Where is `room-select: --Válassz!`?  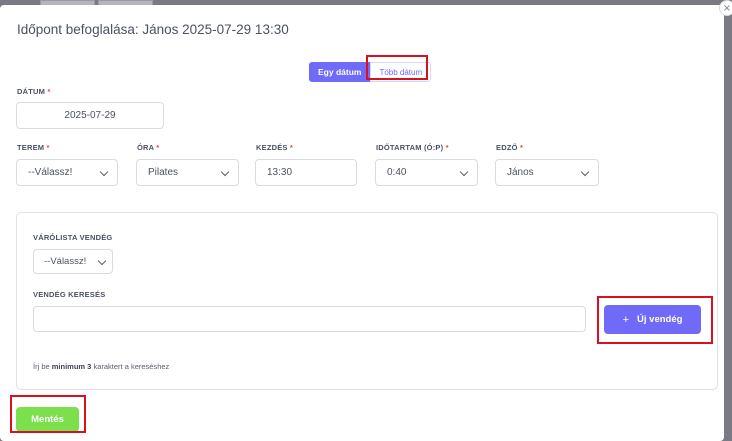 room-select: --Válassz! is located at coordinates (67, 172).